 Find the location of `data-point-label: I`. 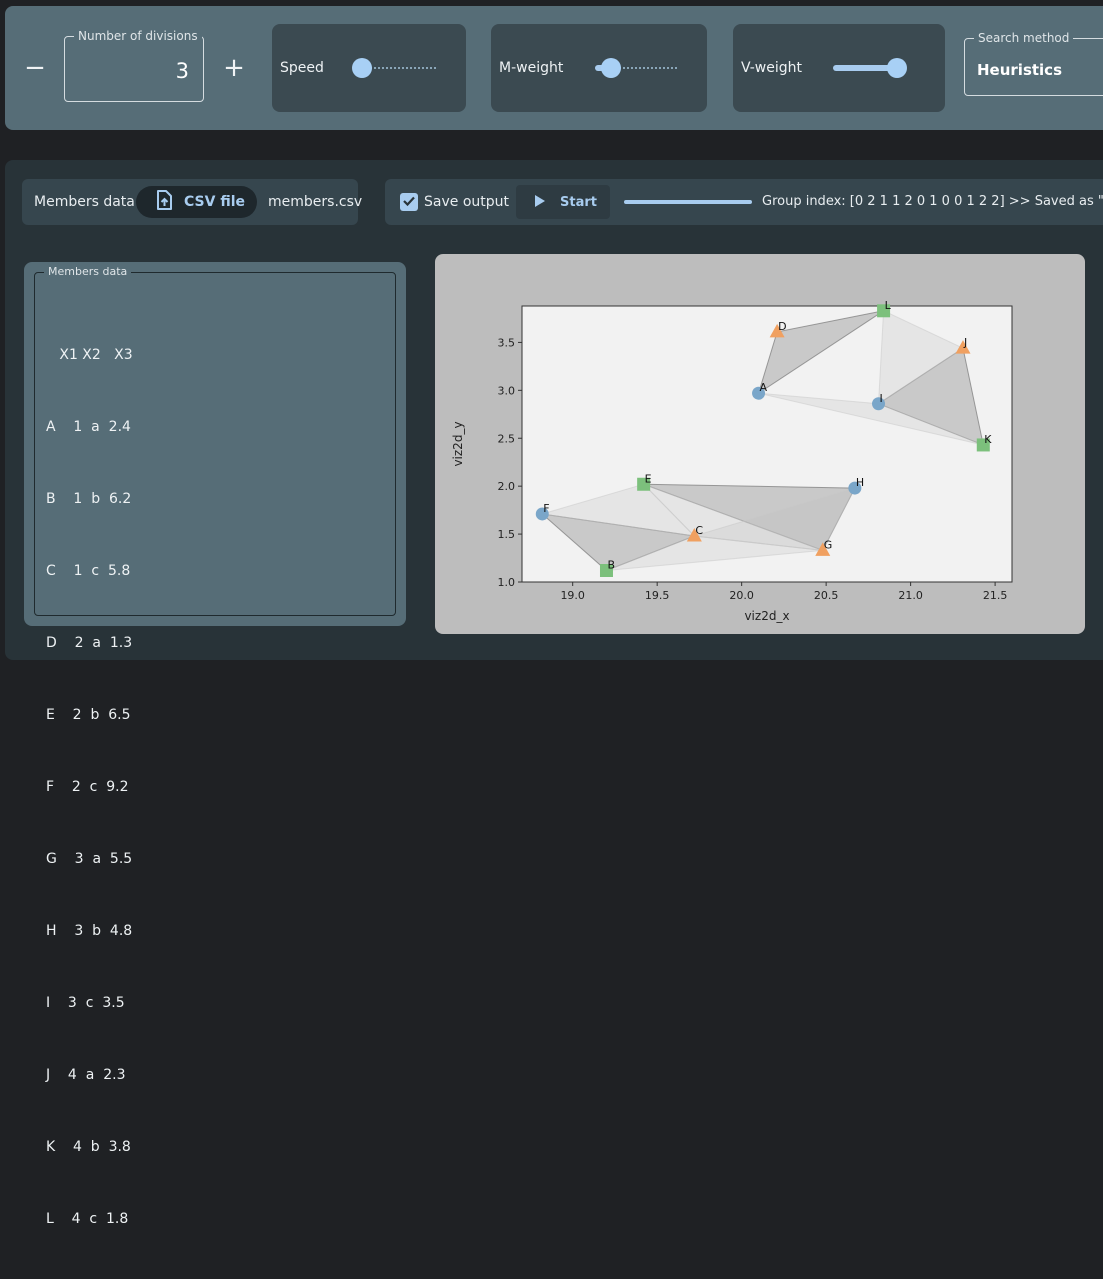

data-point-label: I is located at coordinates (881, 398).